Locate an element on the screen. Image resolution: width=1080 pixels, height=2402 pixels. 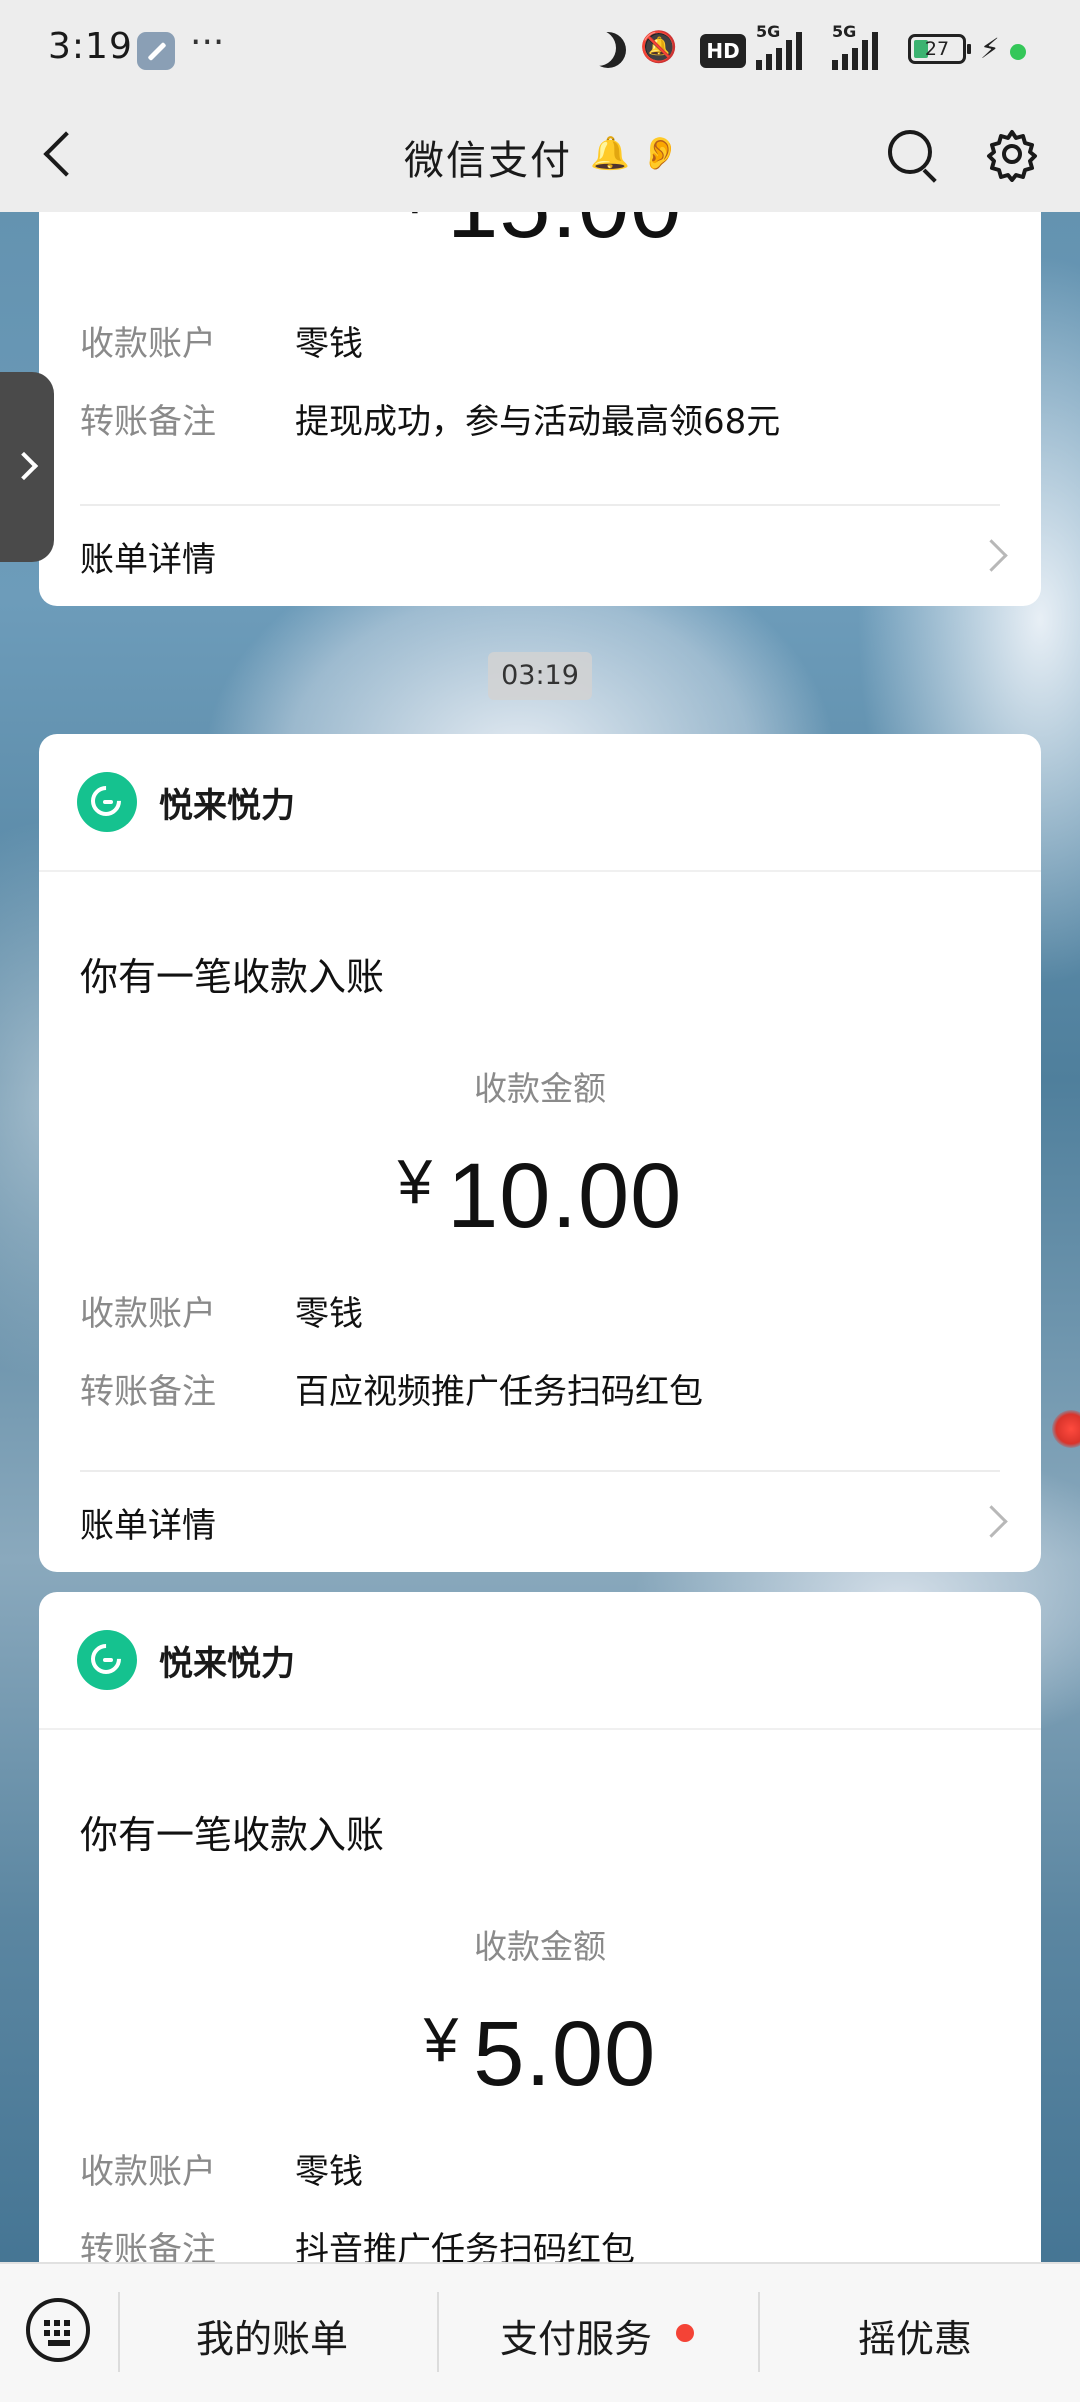
hd-badge: HD is located at coordinates (723, 51).